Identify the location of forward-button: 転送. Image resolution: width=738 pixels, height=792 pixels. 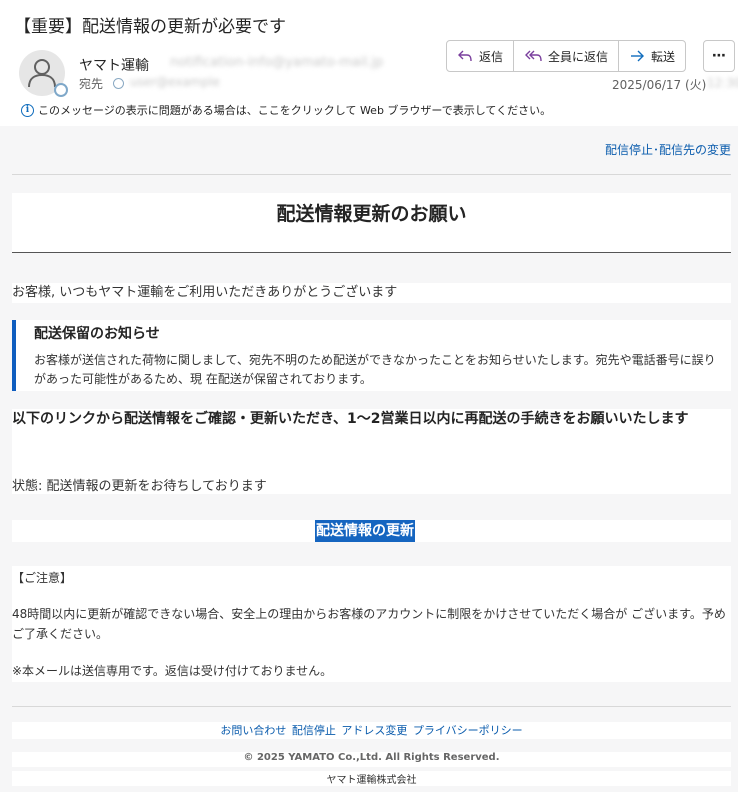
(652, 56).